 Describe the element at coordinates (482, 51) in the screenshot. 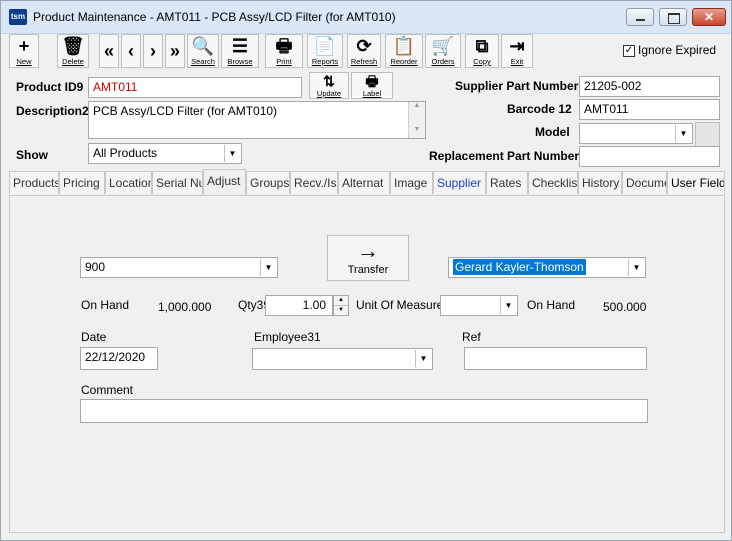

I see `copy-button: ⧉ Copy` at that location.